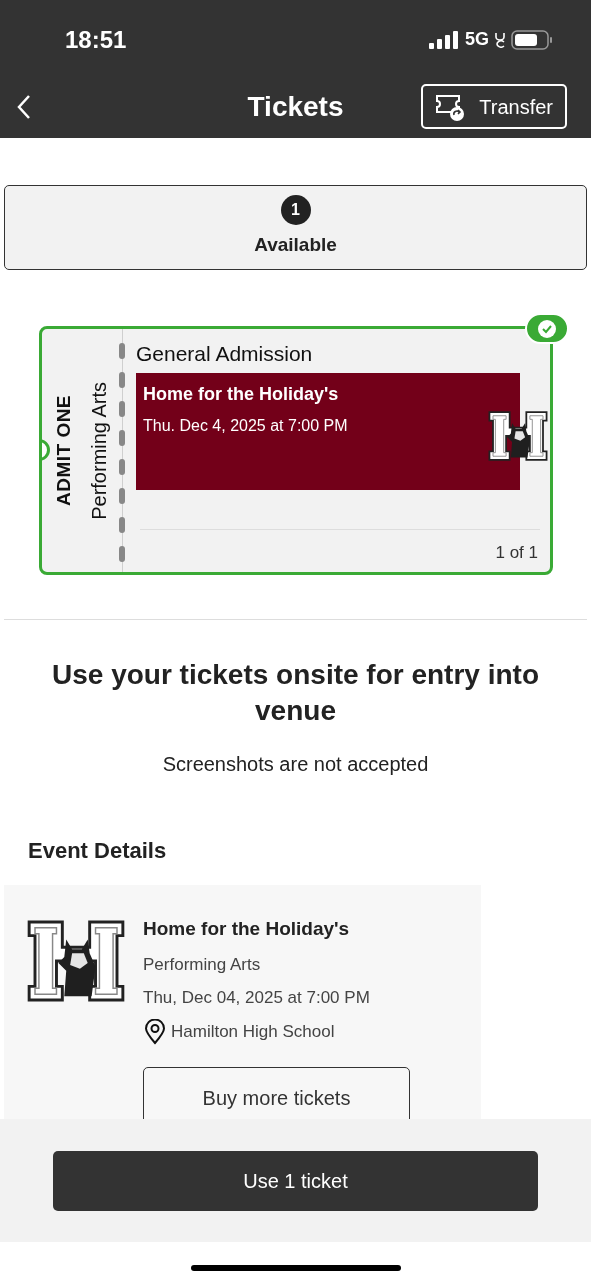 The height and width of the screenshot is (1280, 591). What do you see at coordinates (500, 39) in the screenshot?
I see `uc-icon` at bounding box center [500, 39].